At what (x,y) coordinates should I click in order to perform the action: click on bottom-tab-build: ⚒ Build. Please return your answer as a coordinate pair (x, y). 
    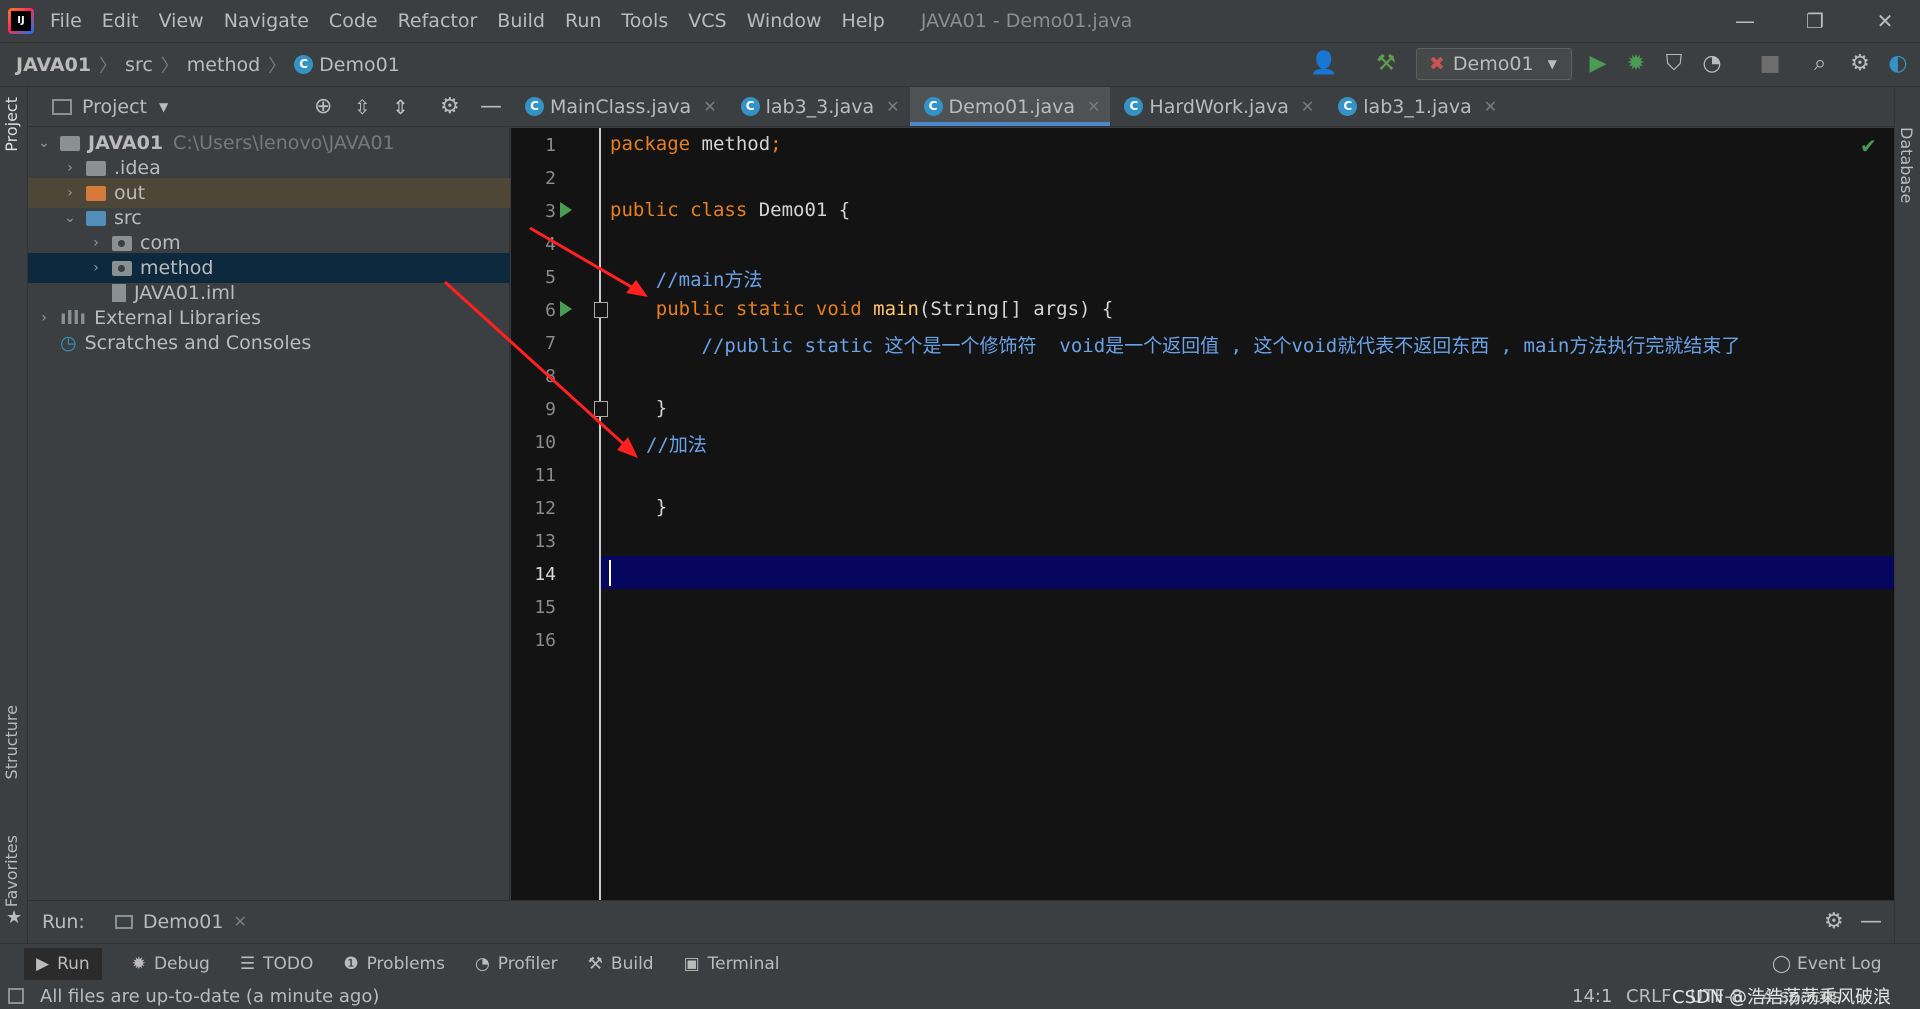
    Looking at the image, I should click on (621, 964).